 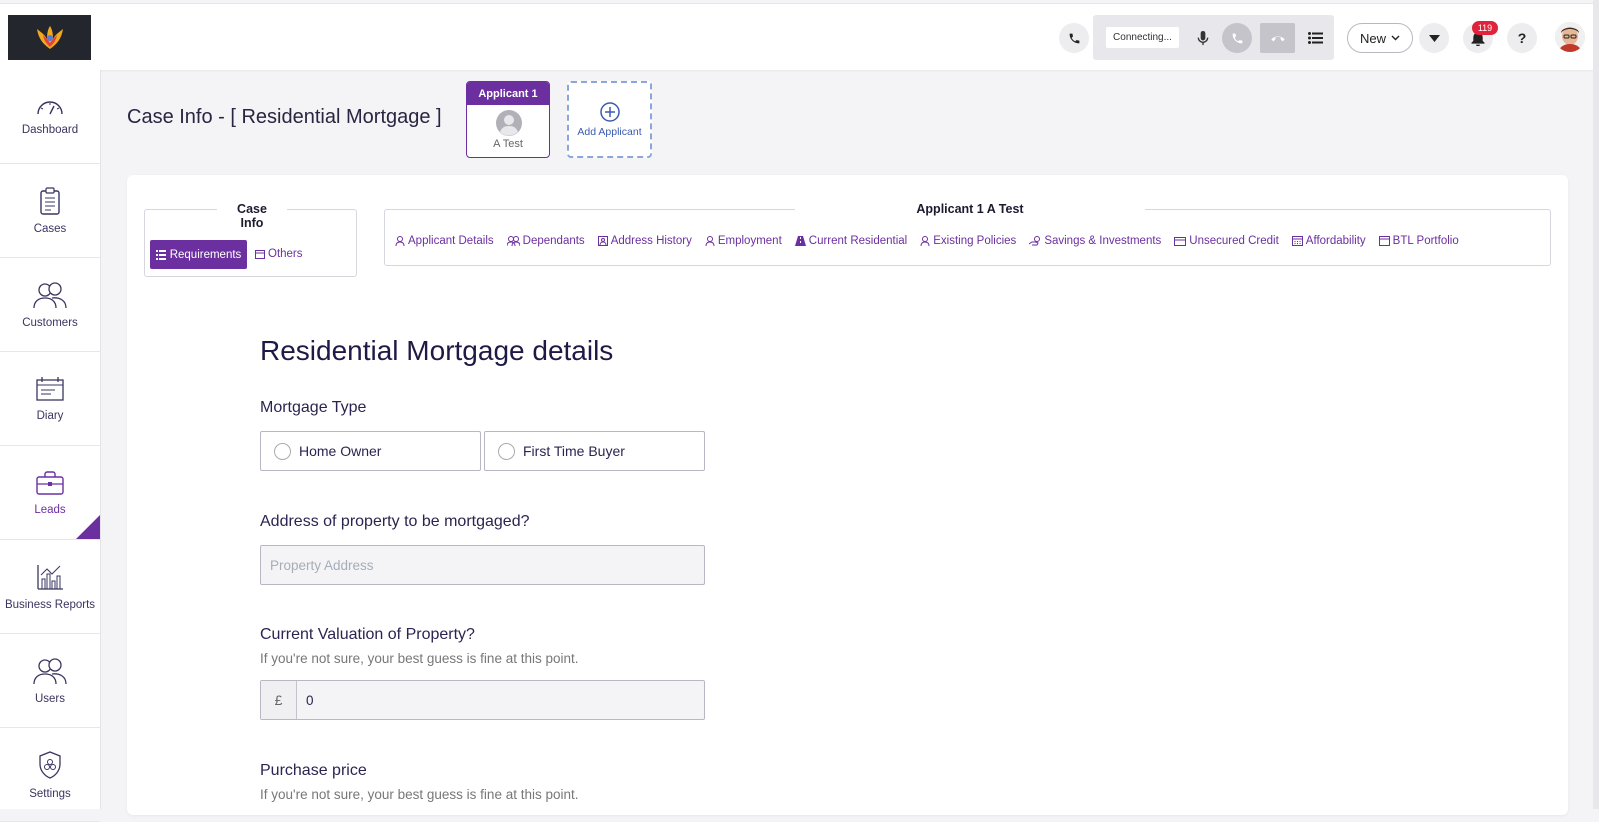 I want to click on microphone-icon, so click(x=1203, y=37).